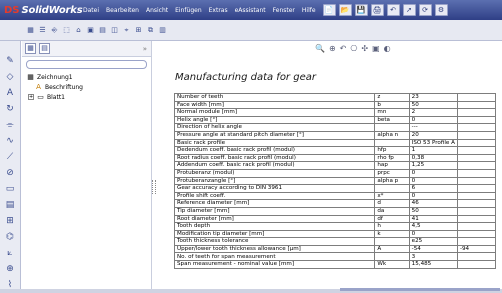 The height and width of the screenshot is (293, 502). I want to click on row-value: 41, so click(433, 219).